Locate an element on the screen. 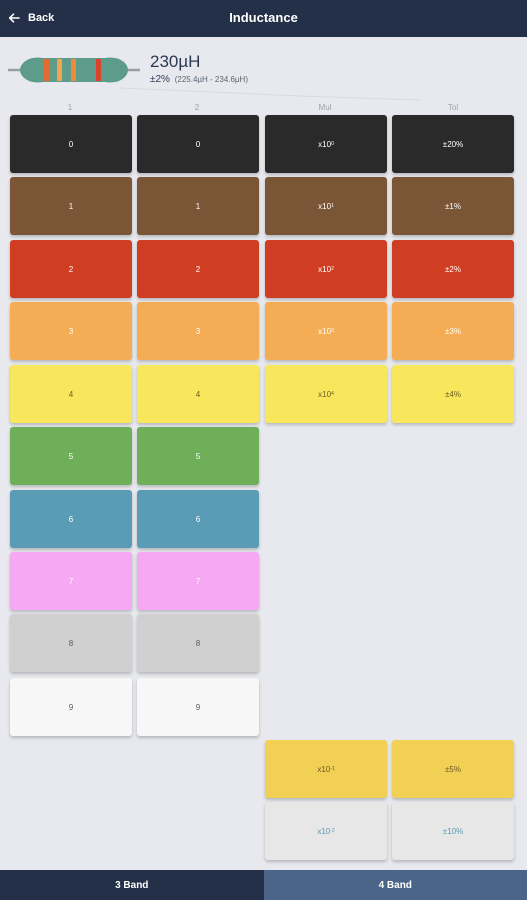 The width and height of the screenshot is (527, 900). multiplier-cell-0: x10 0 is located at coordinates (326, 144).